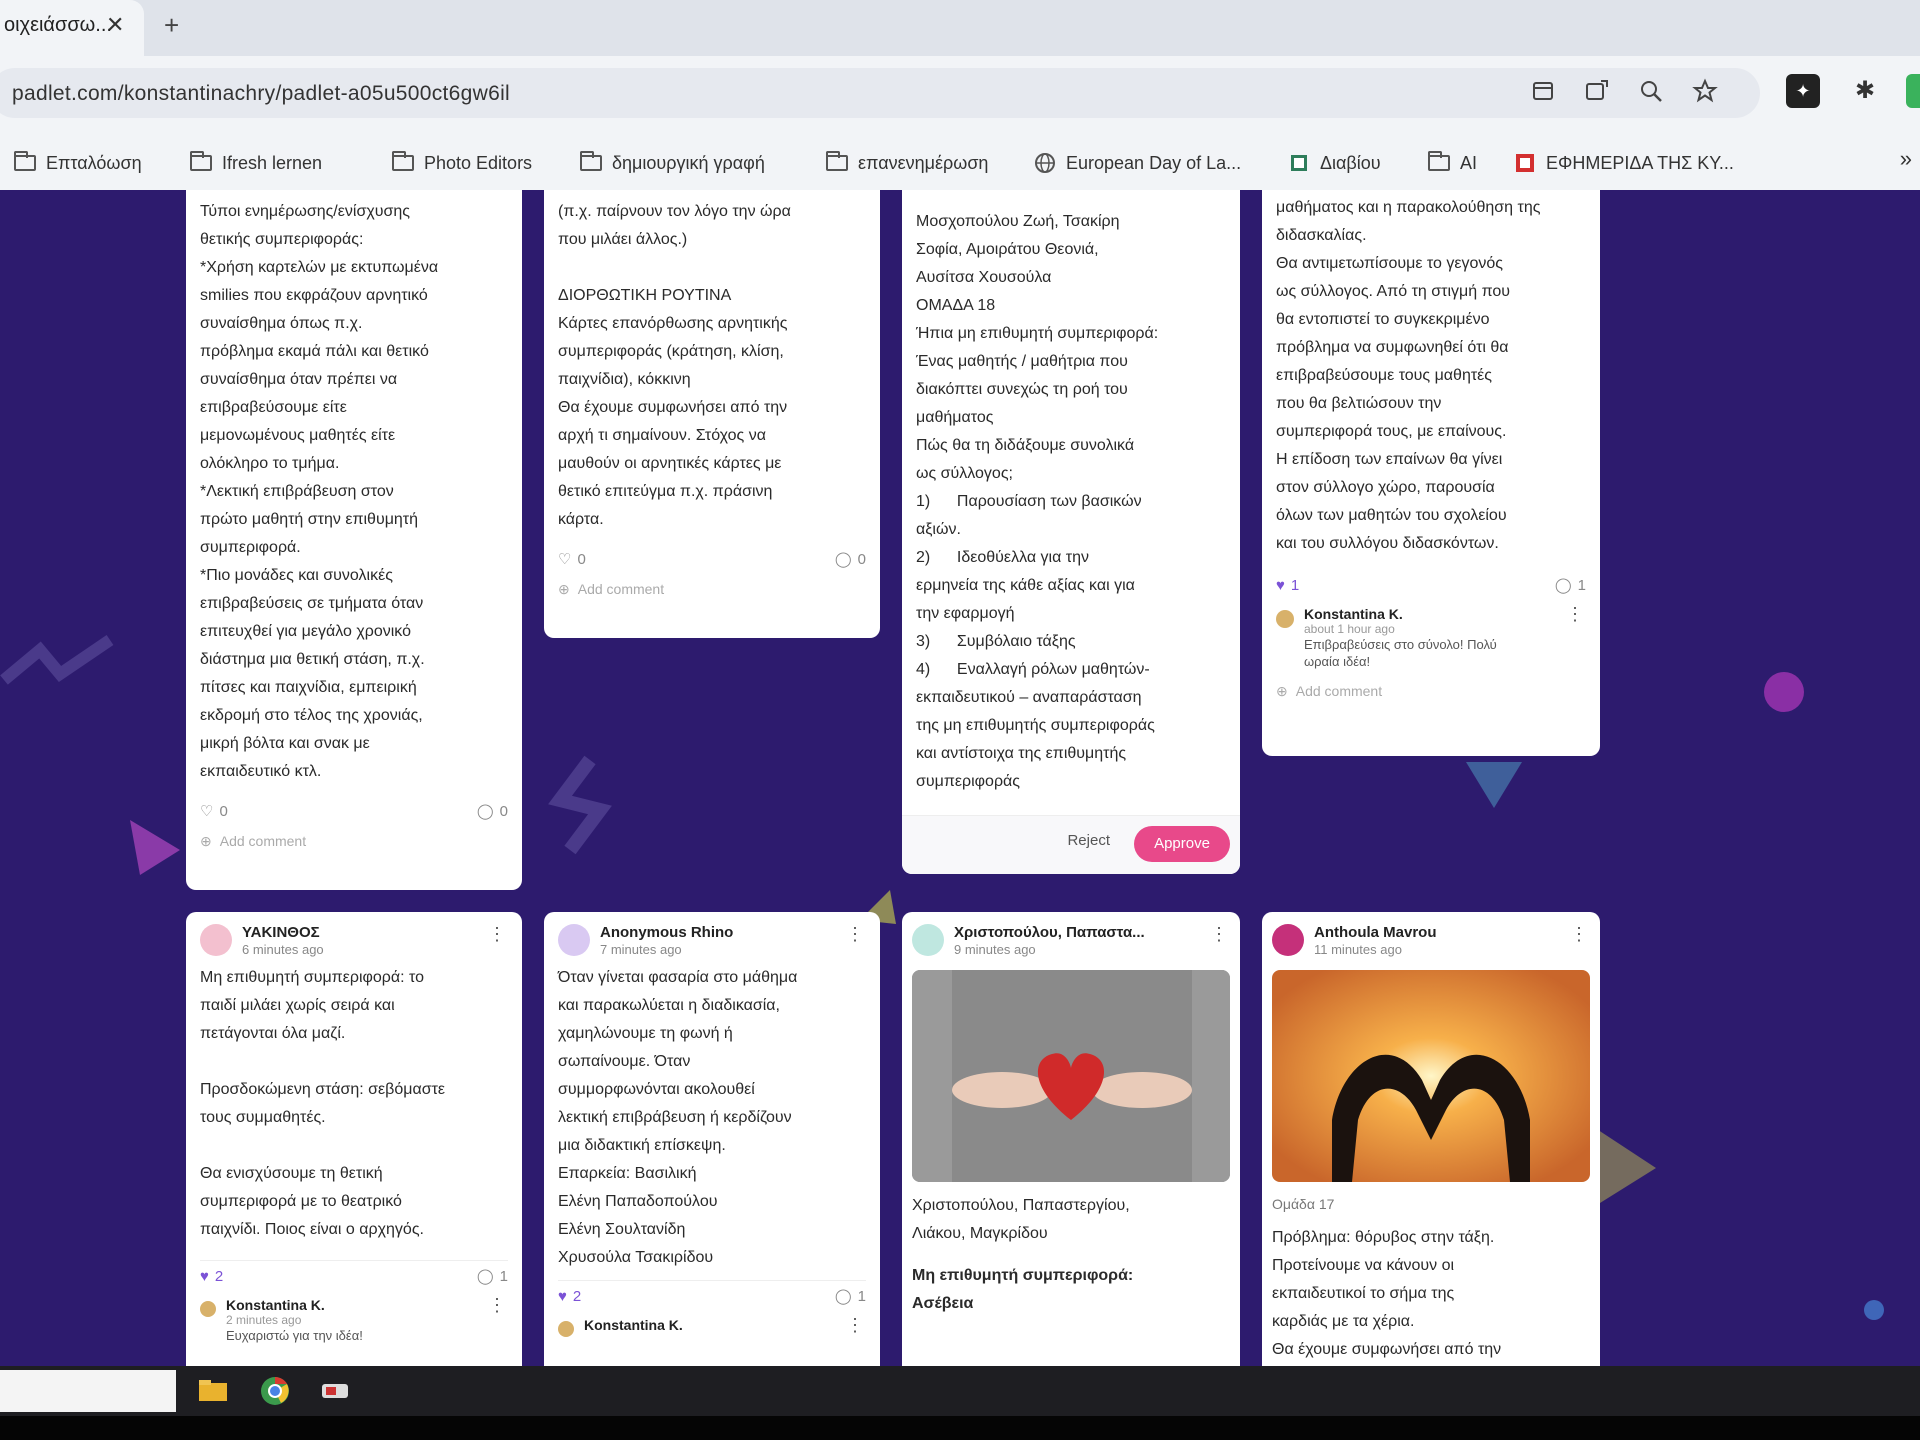  What do you see at coordinates (78, 163) in the screenshot?
I see `bookmark-item: Επταλόωση` at bounding box center [78, 163].